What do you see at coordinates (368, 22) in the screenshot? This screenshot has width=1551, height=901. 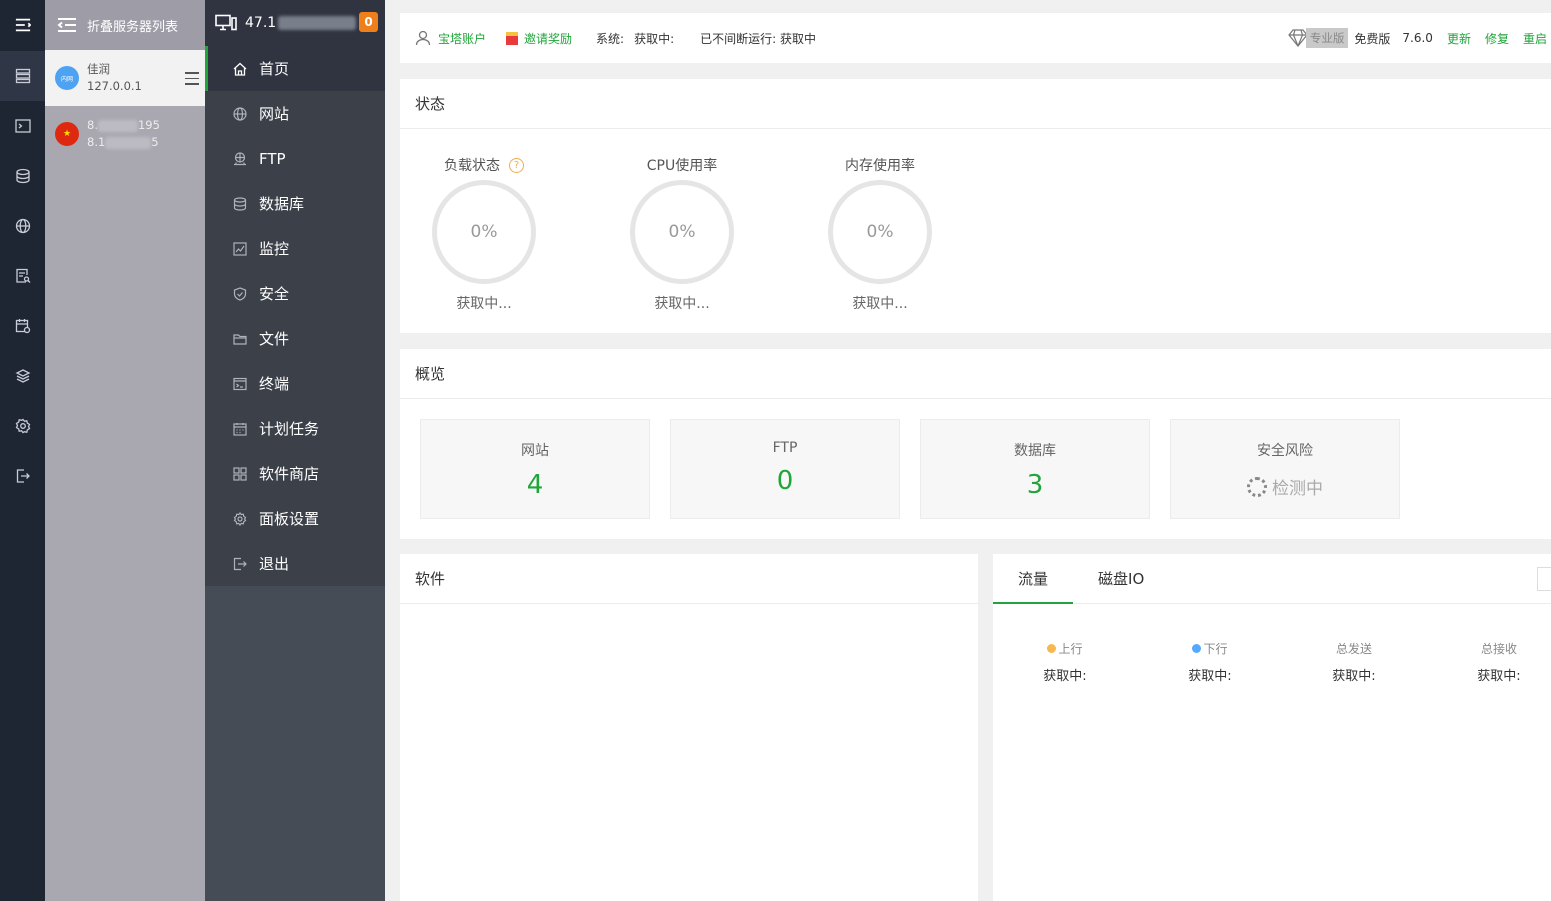 I see `message-badge: 0` at bounding box center [368, 22].